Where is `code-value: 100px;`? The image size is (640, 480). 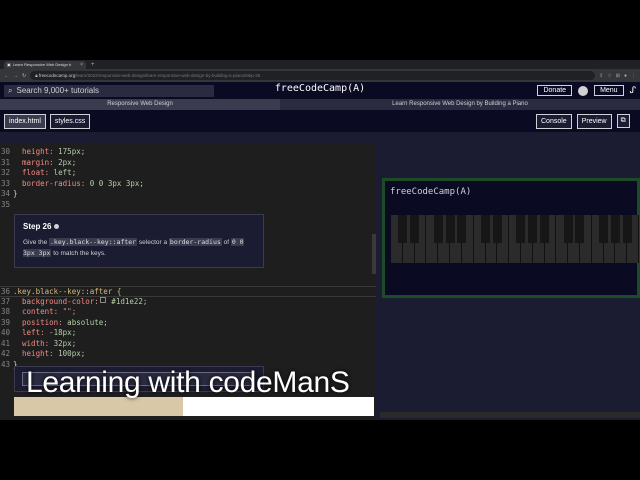
code-value: 100px; is located at coordinates (69, 353).